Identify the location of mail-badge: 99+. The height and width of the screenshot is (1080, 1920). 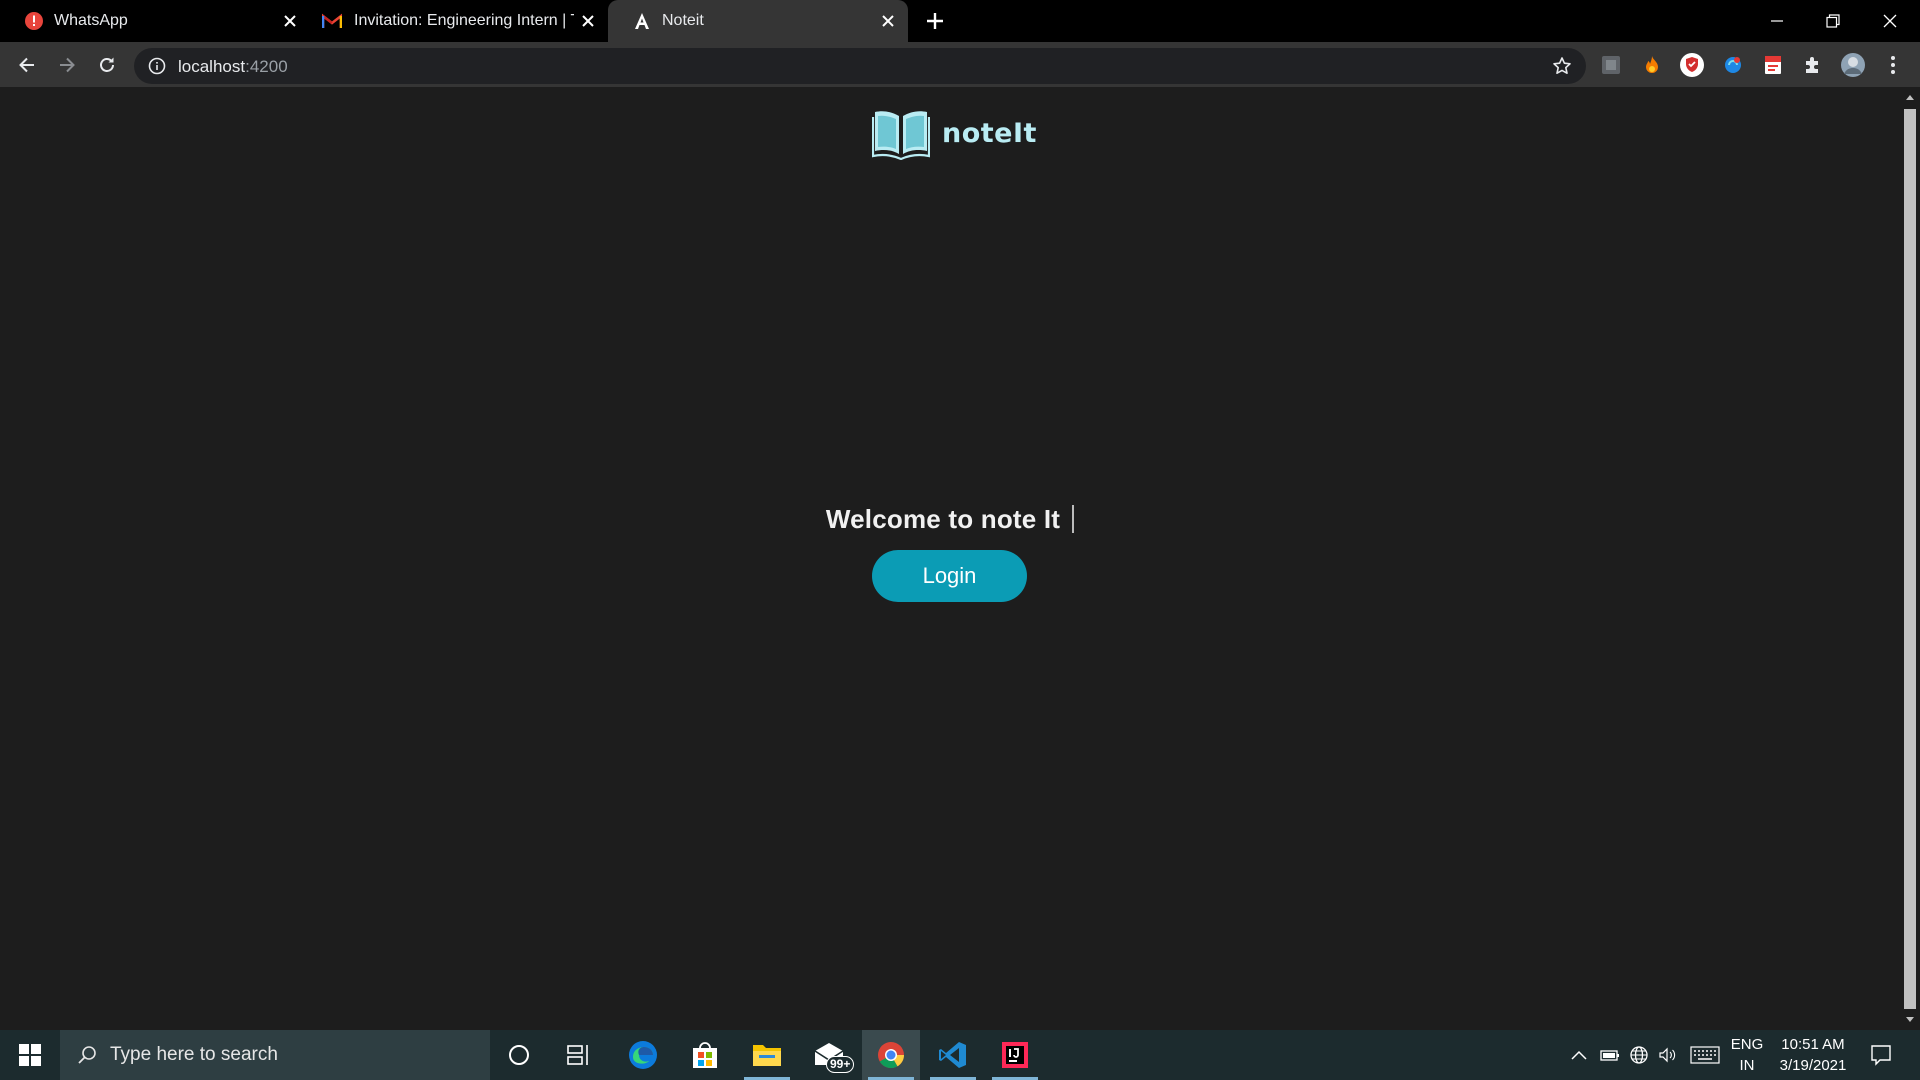
(840, 1064).